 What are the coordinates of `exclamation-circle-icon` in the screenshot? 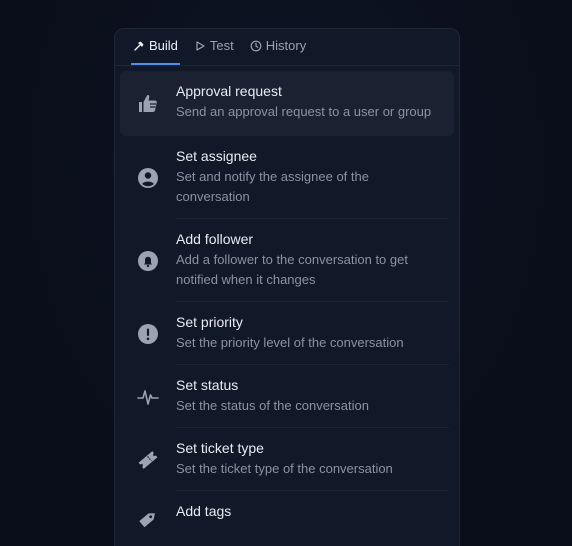 It's located at (148, 334).